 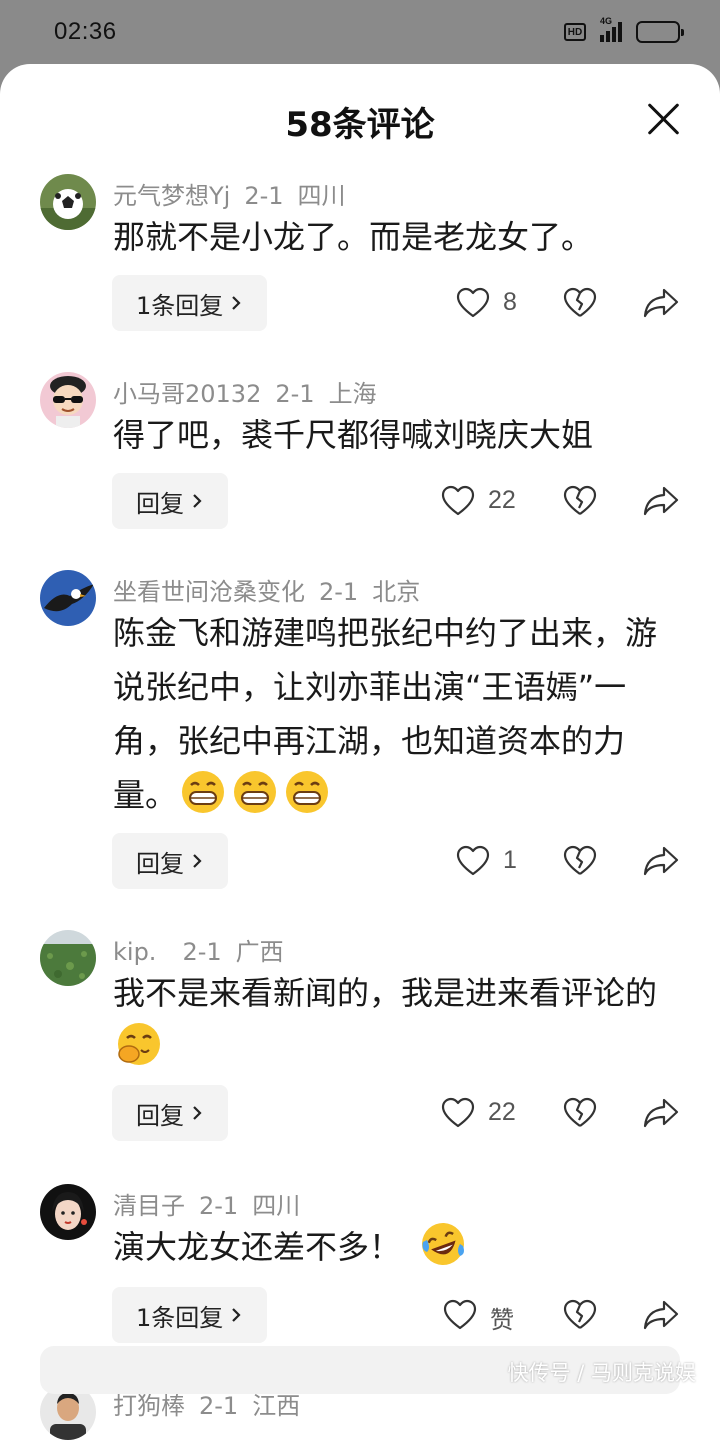 What do you see at coordinates (502, 1320) in the screenshot?
I see `like-label: 赞` at bounding box center [502, 1320].